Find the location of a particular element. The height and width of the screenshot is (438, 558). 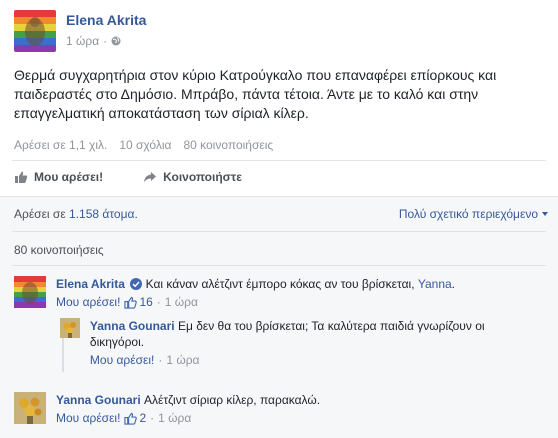

comment-like-count: 2 is located at coordinates (135, 418).